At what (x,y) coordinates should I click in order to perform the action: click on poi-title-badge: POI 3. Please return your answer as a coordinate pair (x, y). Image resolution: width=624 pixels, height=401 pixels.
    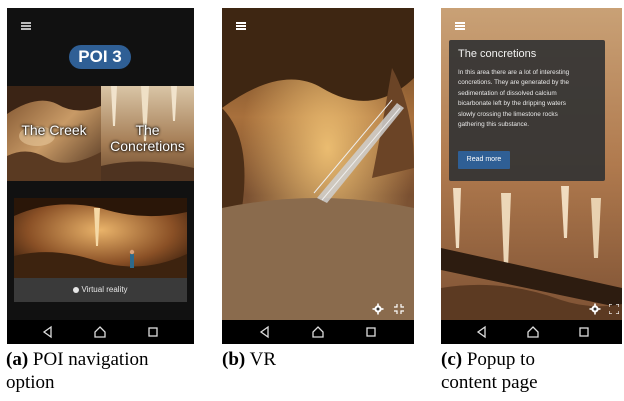
    Looking at the image, I should click on (100, 57).